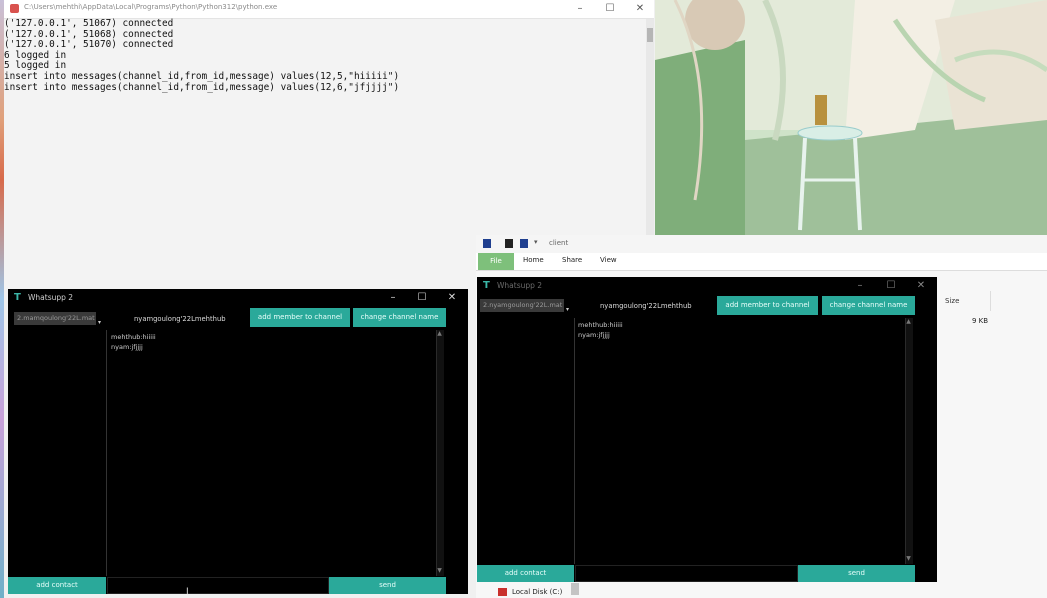  Describe the element at coordinates (650, 35) in the screenshot. I see `console-scroll-thumb` at that location.